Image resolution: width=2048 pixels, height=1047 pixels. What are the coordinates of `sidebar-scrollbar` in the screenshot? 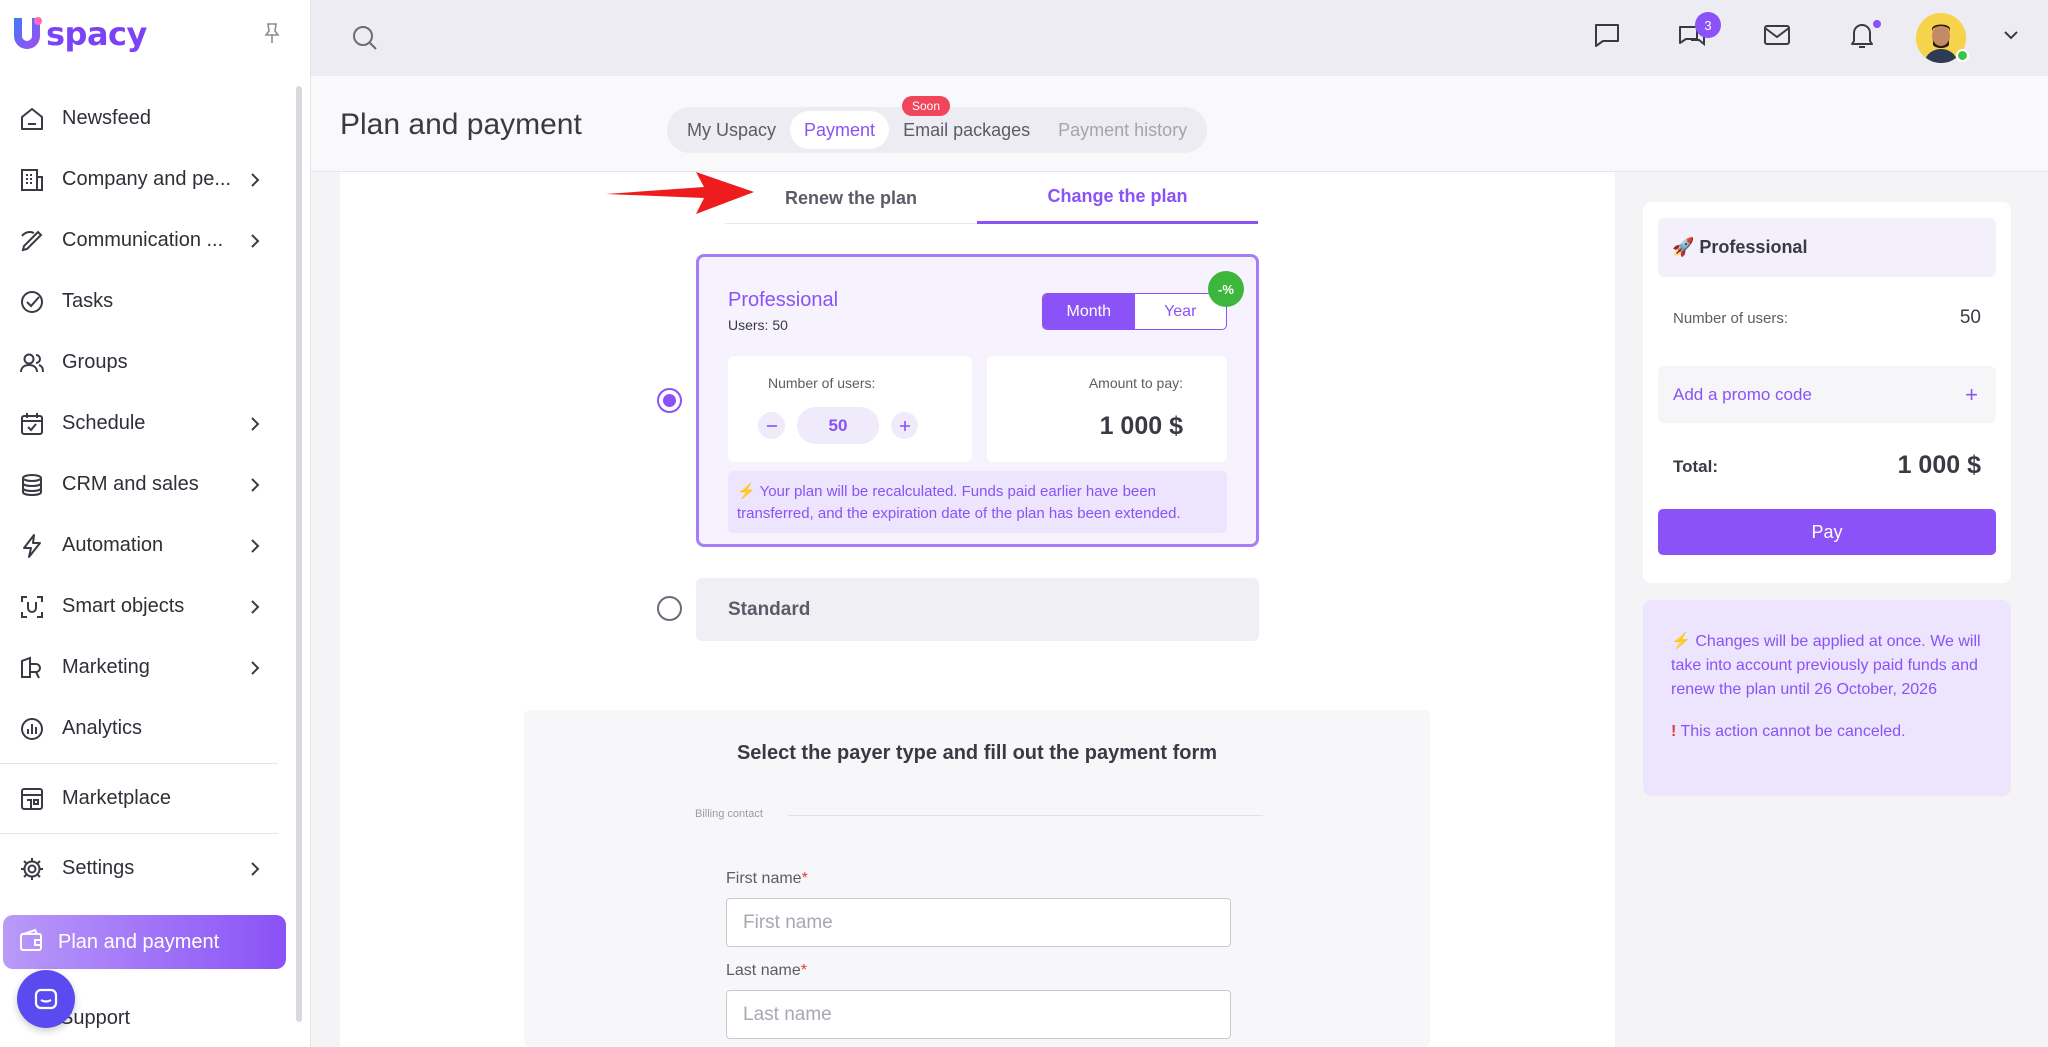 It's located at (299, 554).